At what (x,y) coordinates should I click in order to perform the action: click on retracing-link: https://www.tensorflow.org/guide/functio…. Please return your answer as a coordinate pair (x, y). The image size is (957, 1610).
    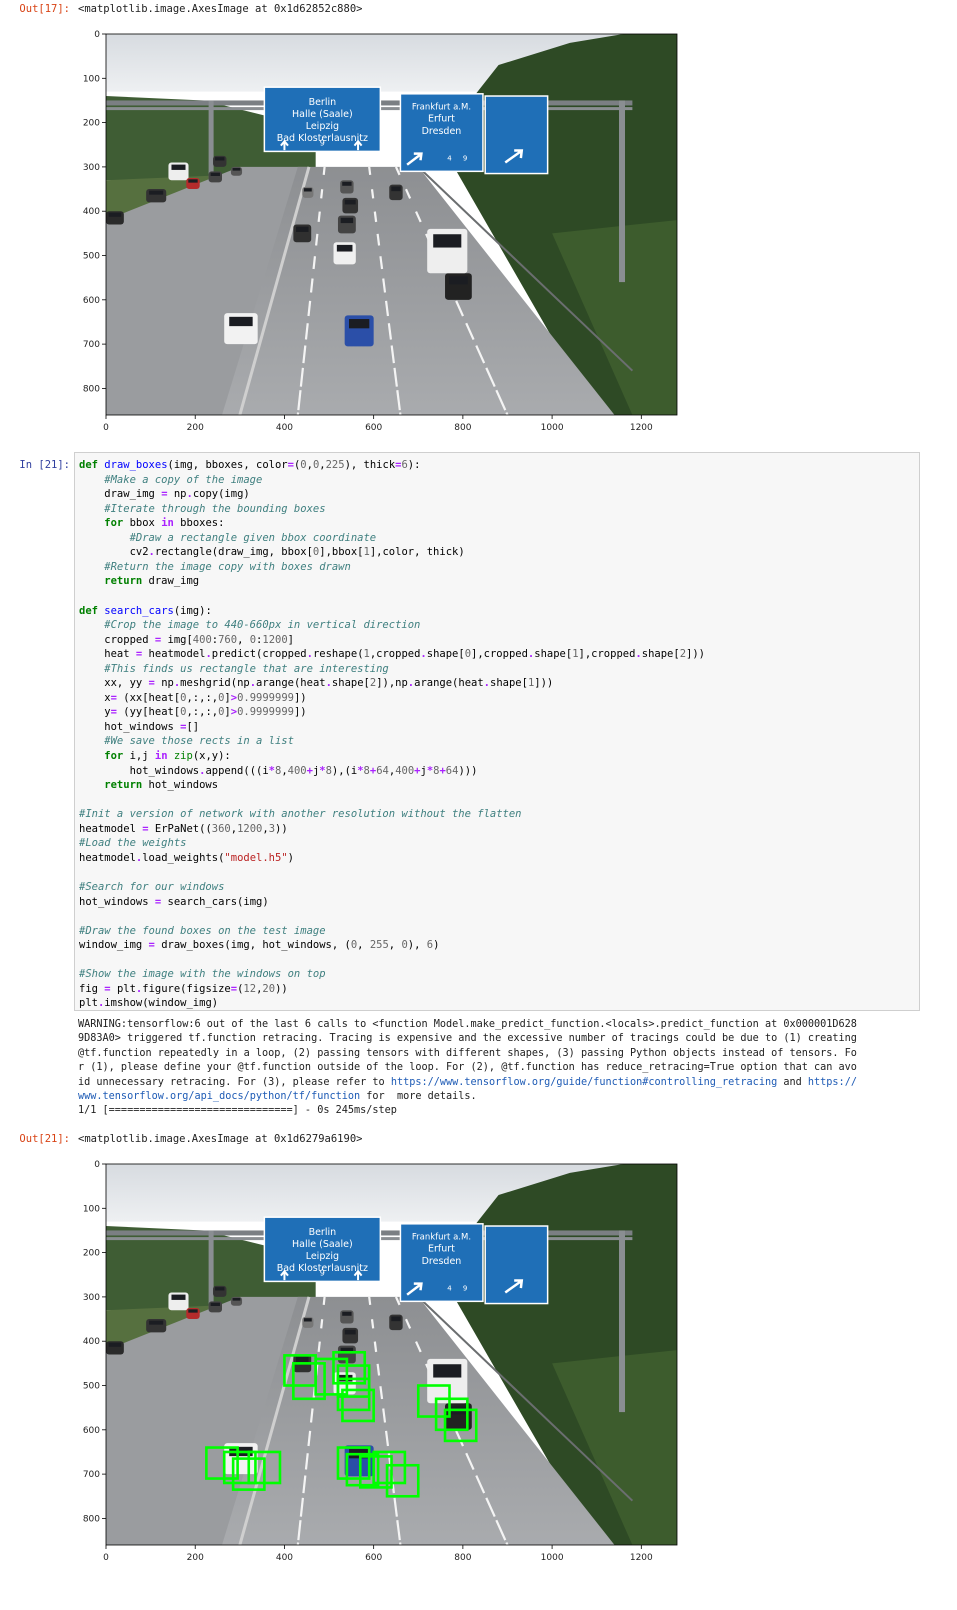
    Looking at the image, I should click on (584, 1082).